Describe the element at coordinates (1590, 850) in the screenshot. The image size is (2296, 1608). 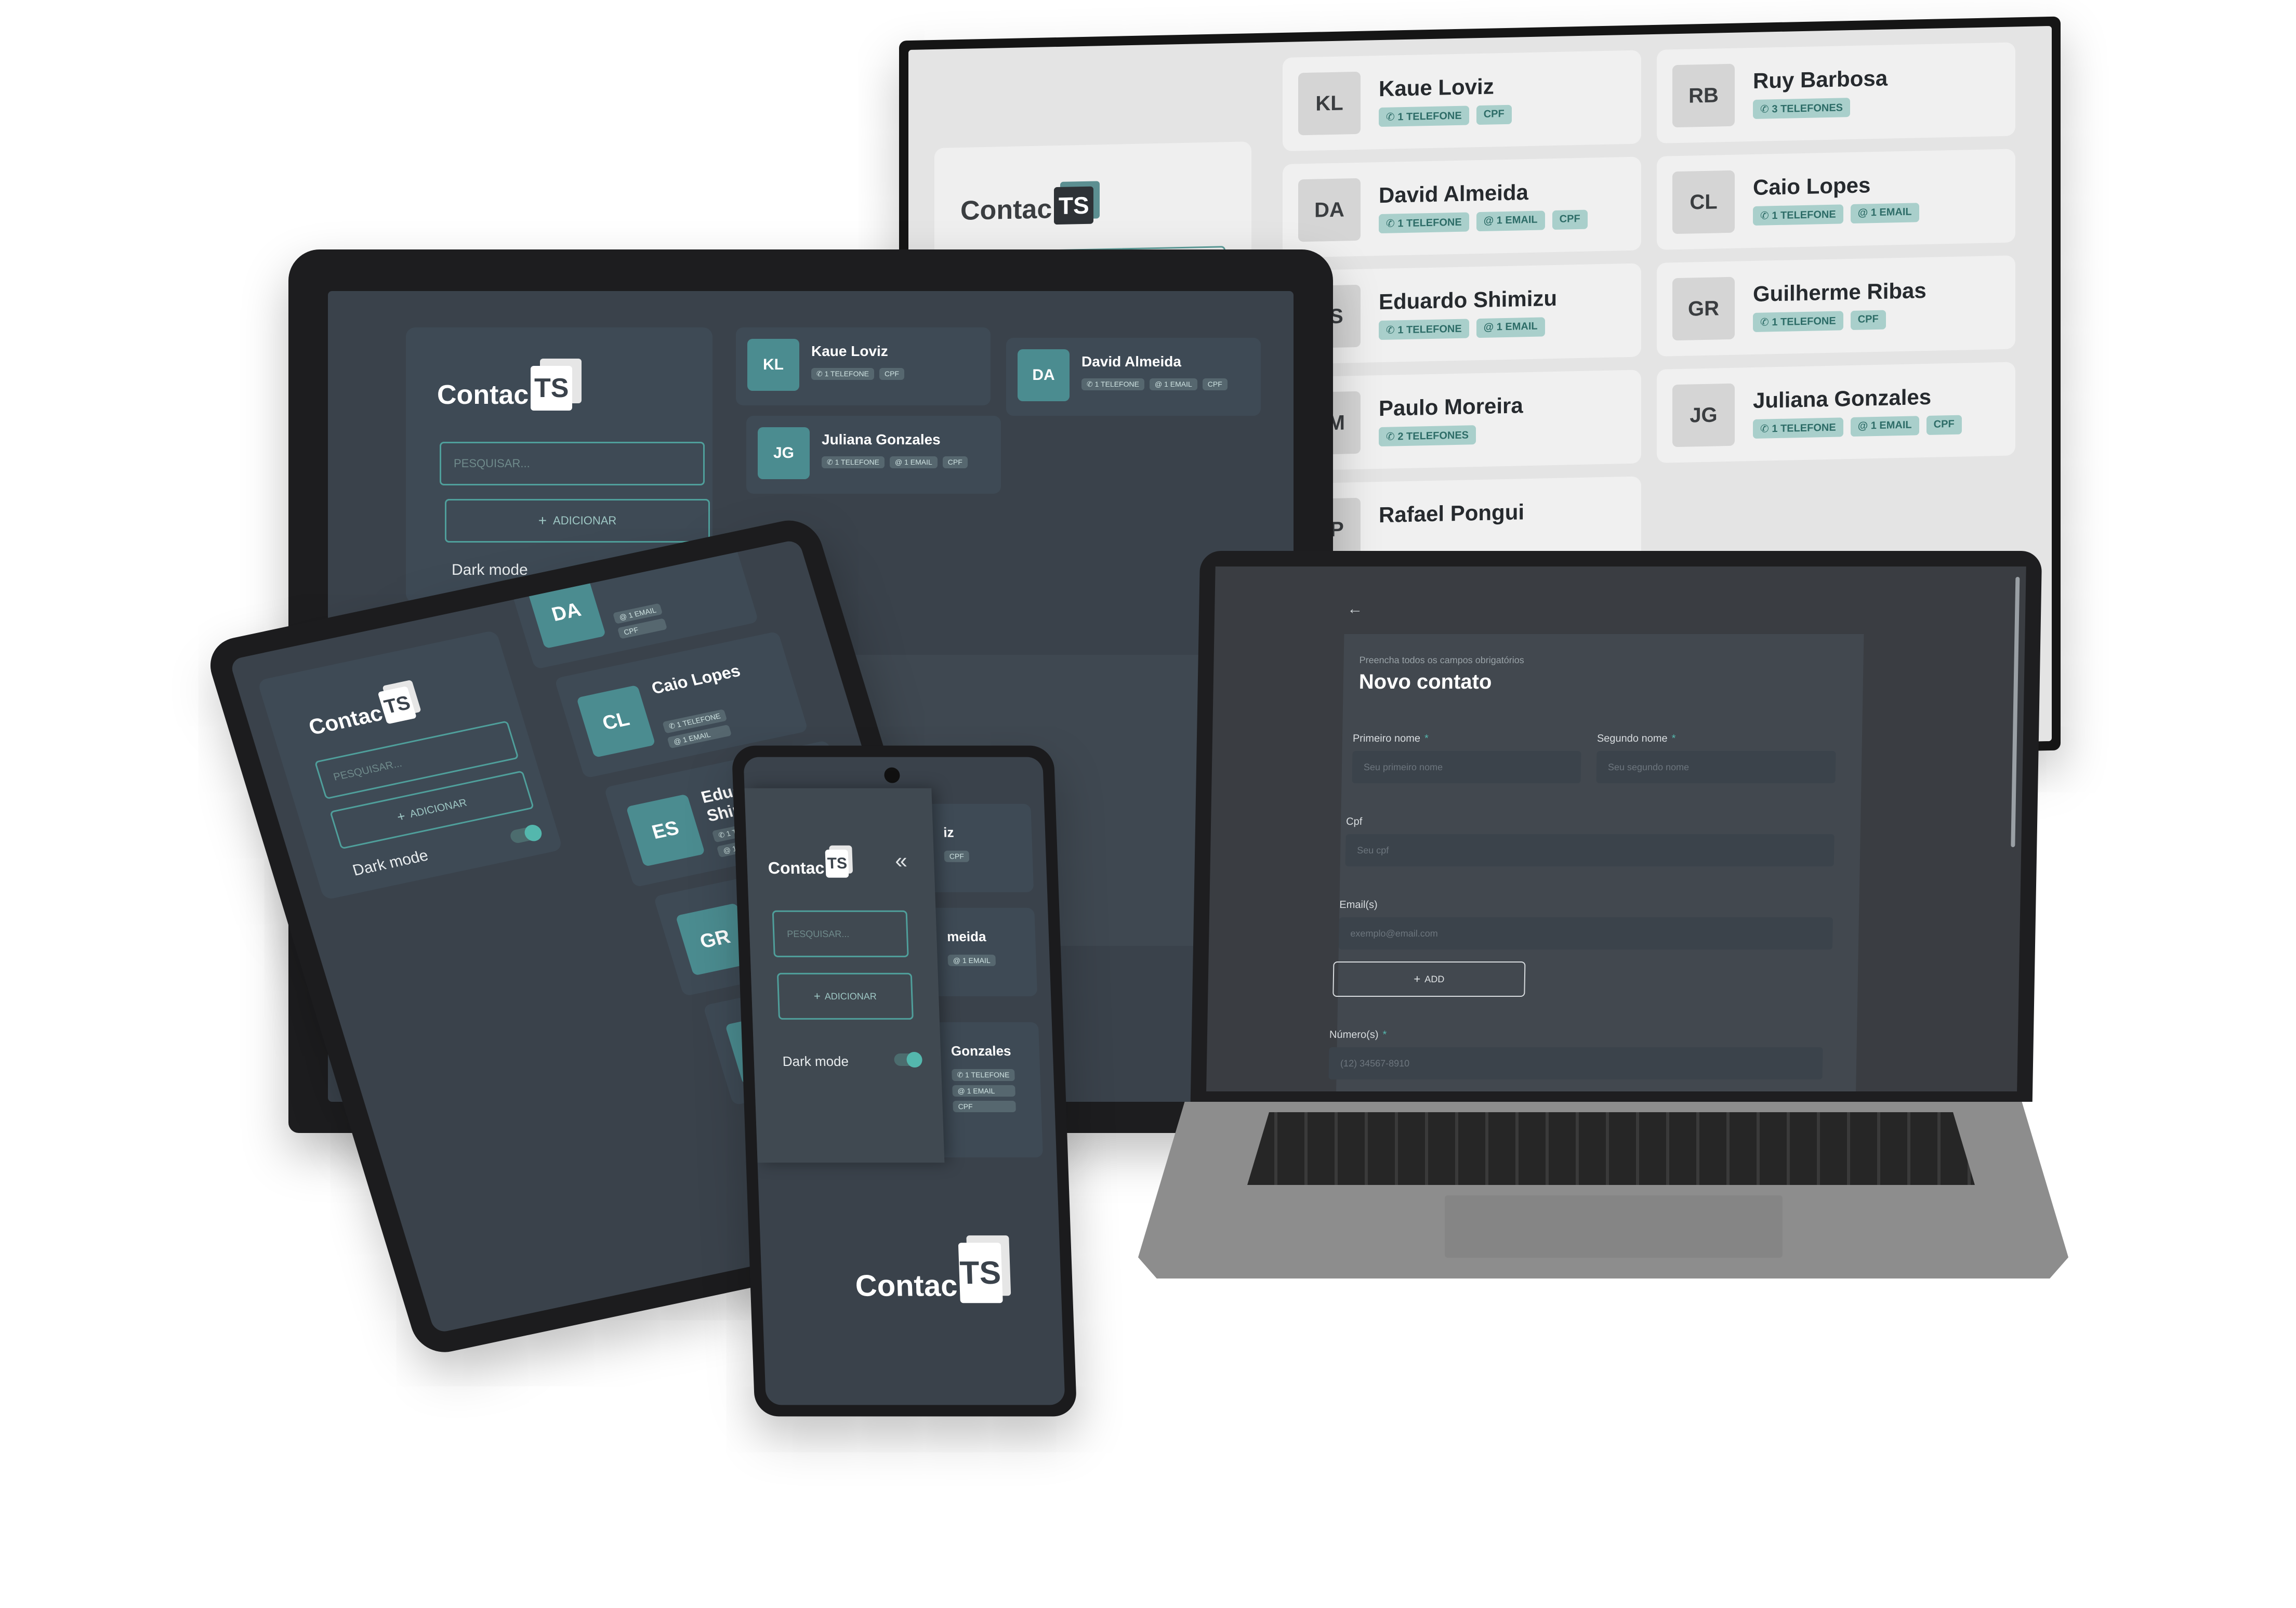
I see `cpf-input: Seu cpf` at that location.